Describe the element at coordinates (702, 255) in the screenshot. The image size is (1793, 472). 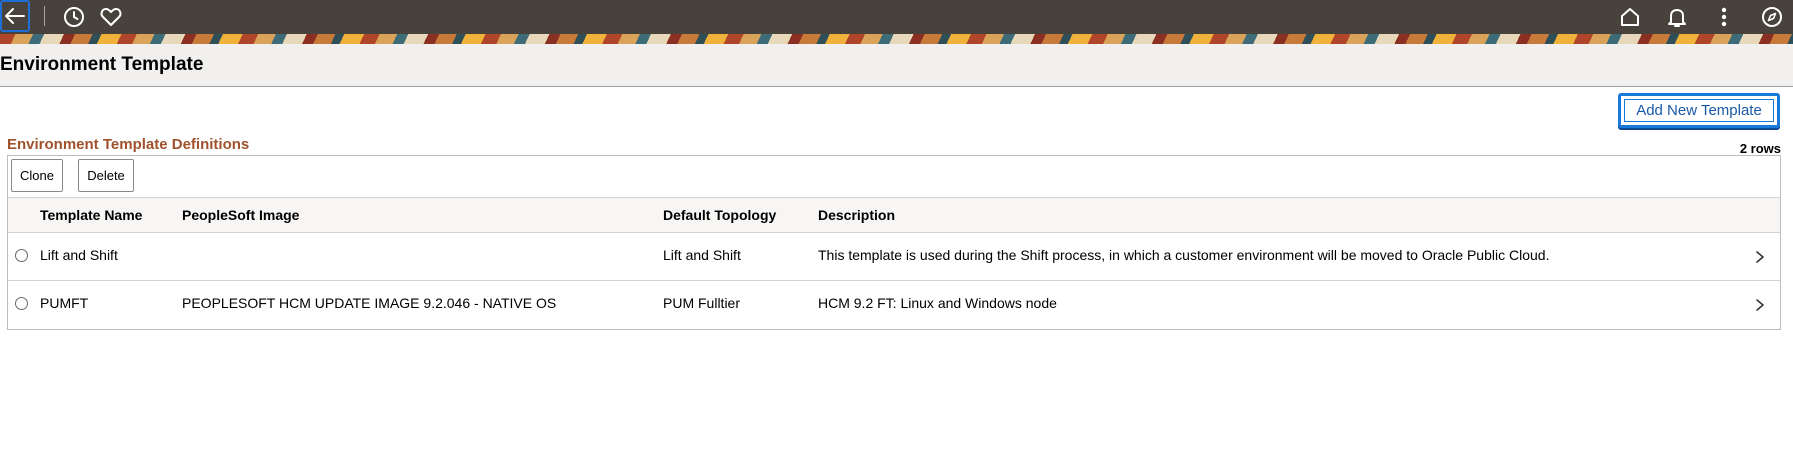
I see `default-topology-cell: Lift and Shift` at that location.